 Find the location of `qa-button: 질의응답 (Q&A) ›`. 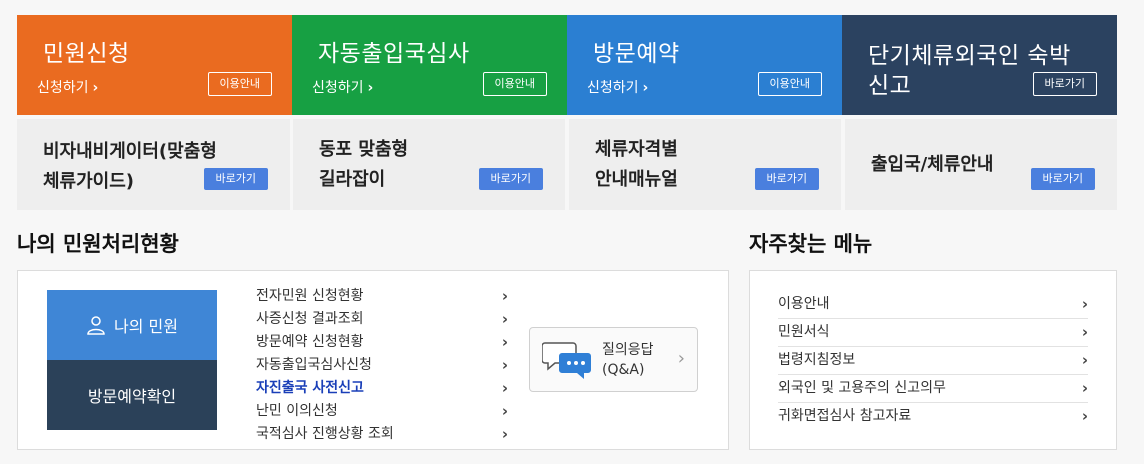

qa-button: 질의응답 (Q&A) › is located at coordinates (613, 359).